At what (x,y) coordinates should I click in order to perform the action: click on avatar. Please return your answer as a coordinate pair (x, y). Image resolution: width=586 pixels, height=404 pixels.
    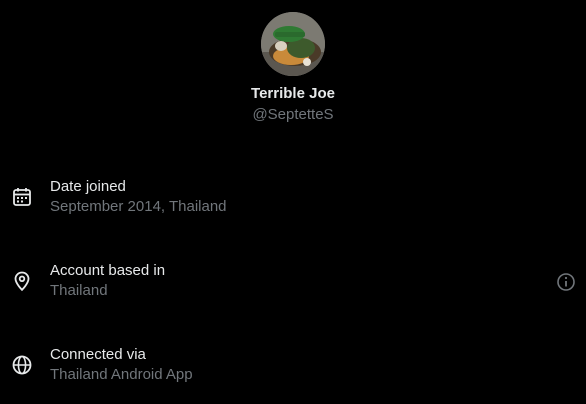
    Looking at the image, I should click on (293, 44).